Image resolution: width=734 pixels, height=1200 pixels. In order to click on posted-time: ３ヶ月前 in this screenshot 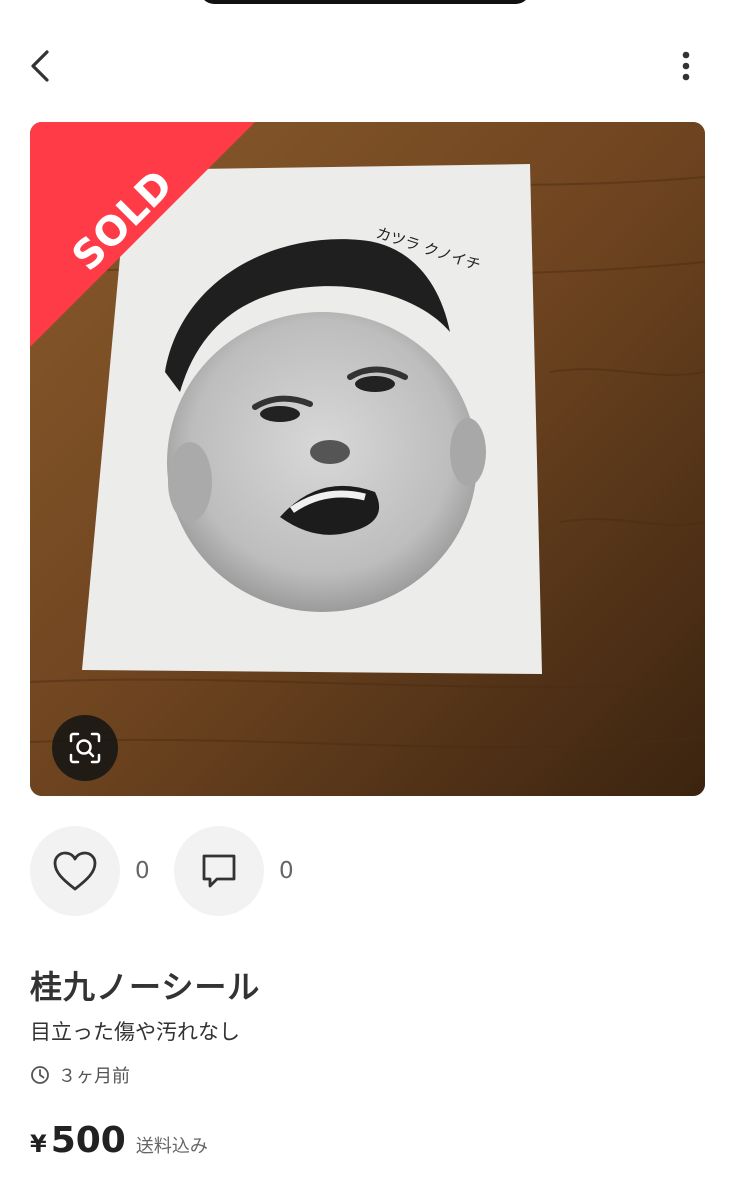, I will do `click(80, 1075)`.